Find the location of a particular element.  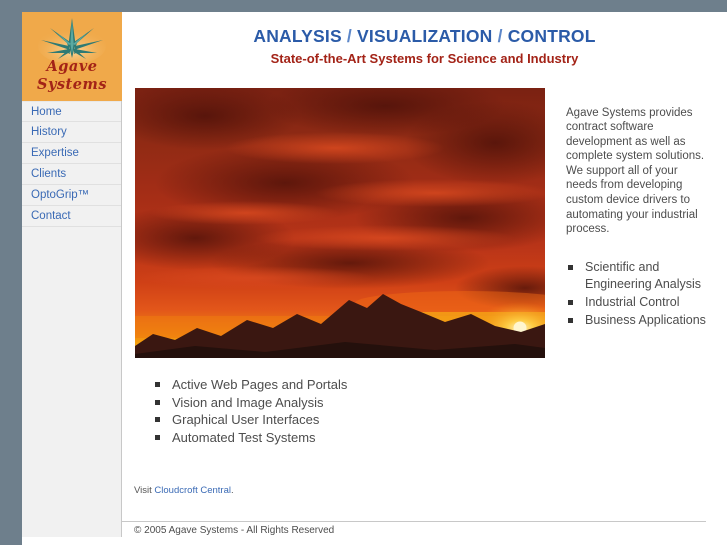

visit-prefix: Visit is located at coordinates (144, 490).